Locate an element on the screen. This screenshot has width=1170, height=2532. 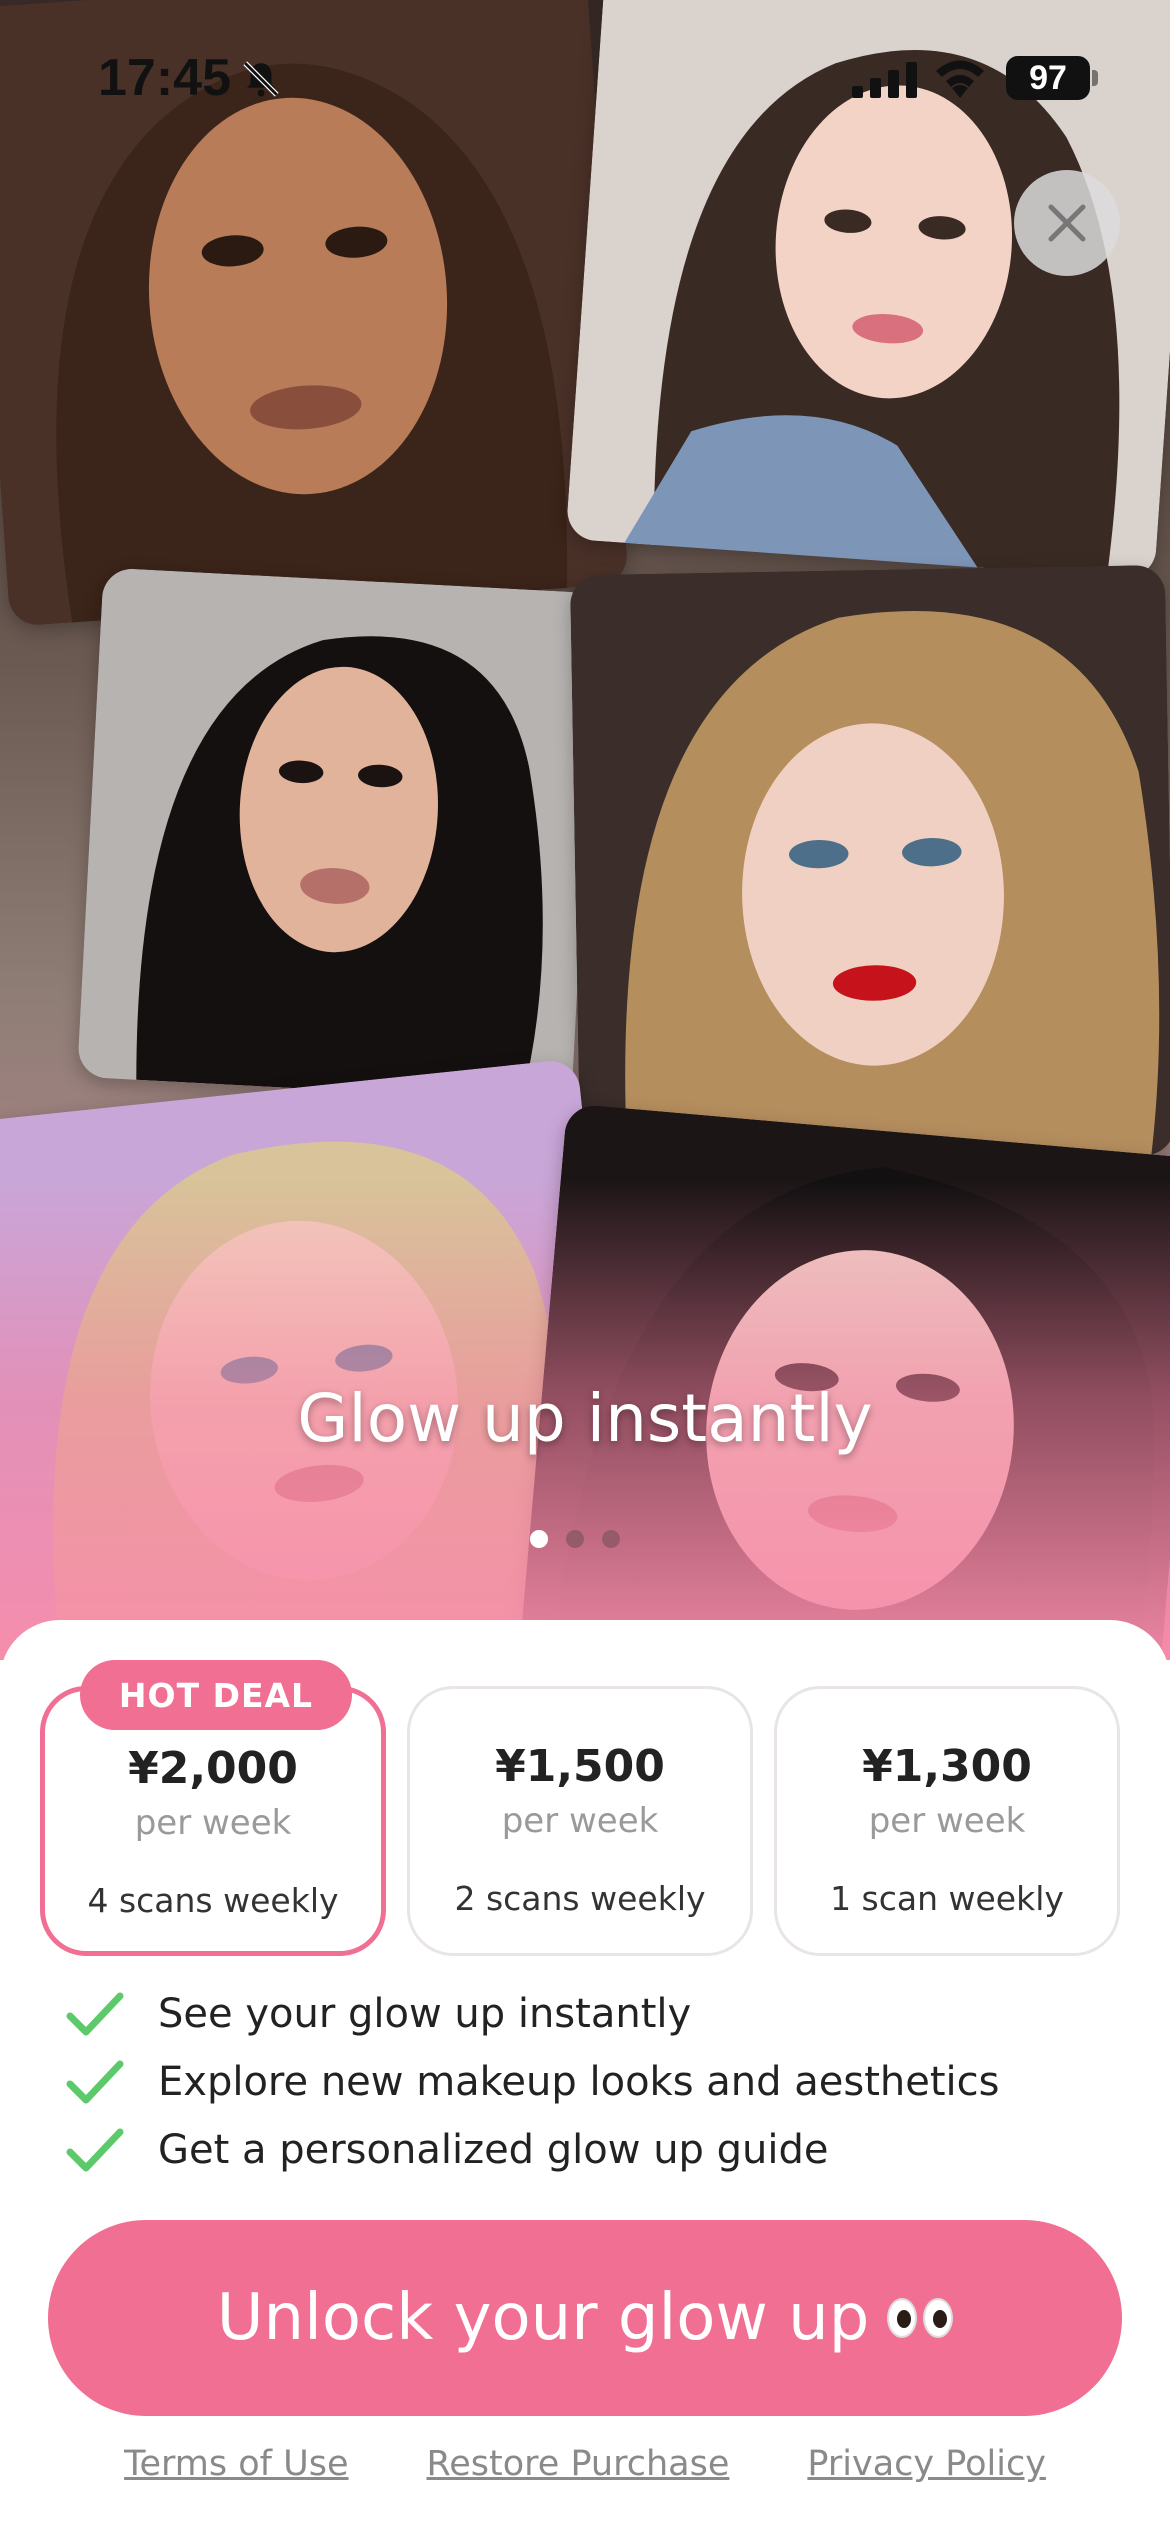
feature-text: See your glow up instantly is located at coordinates (425, 2014).